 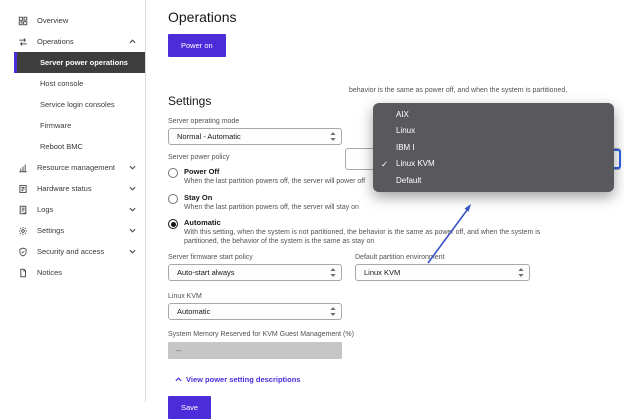 What do you see at coordinates (64, 188) in the screenshot?
I see `sidebar-item-label: Hardware status` at bounding box center [64, 188].